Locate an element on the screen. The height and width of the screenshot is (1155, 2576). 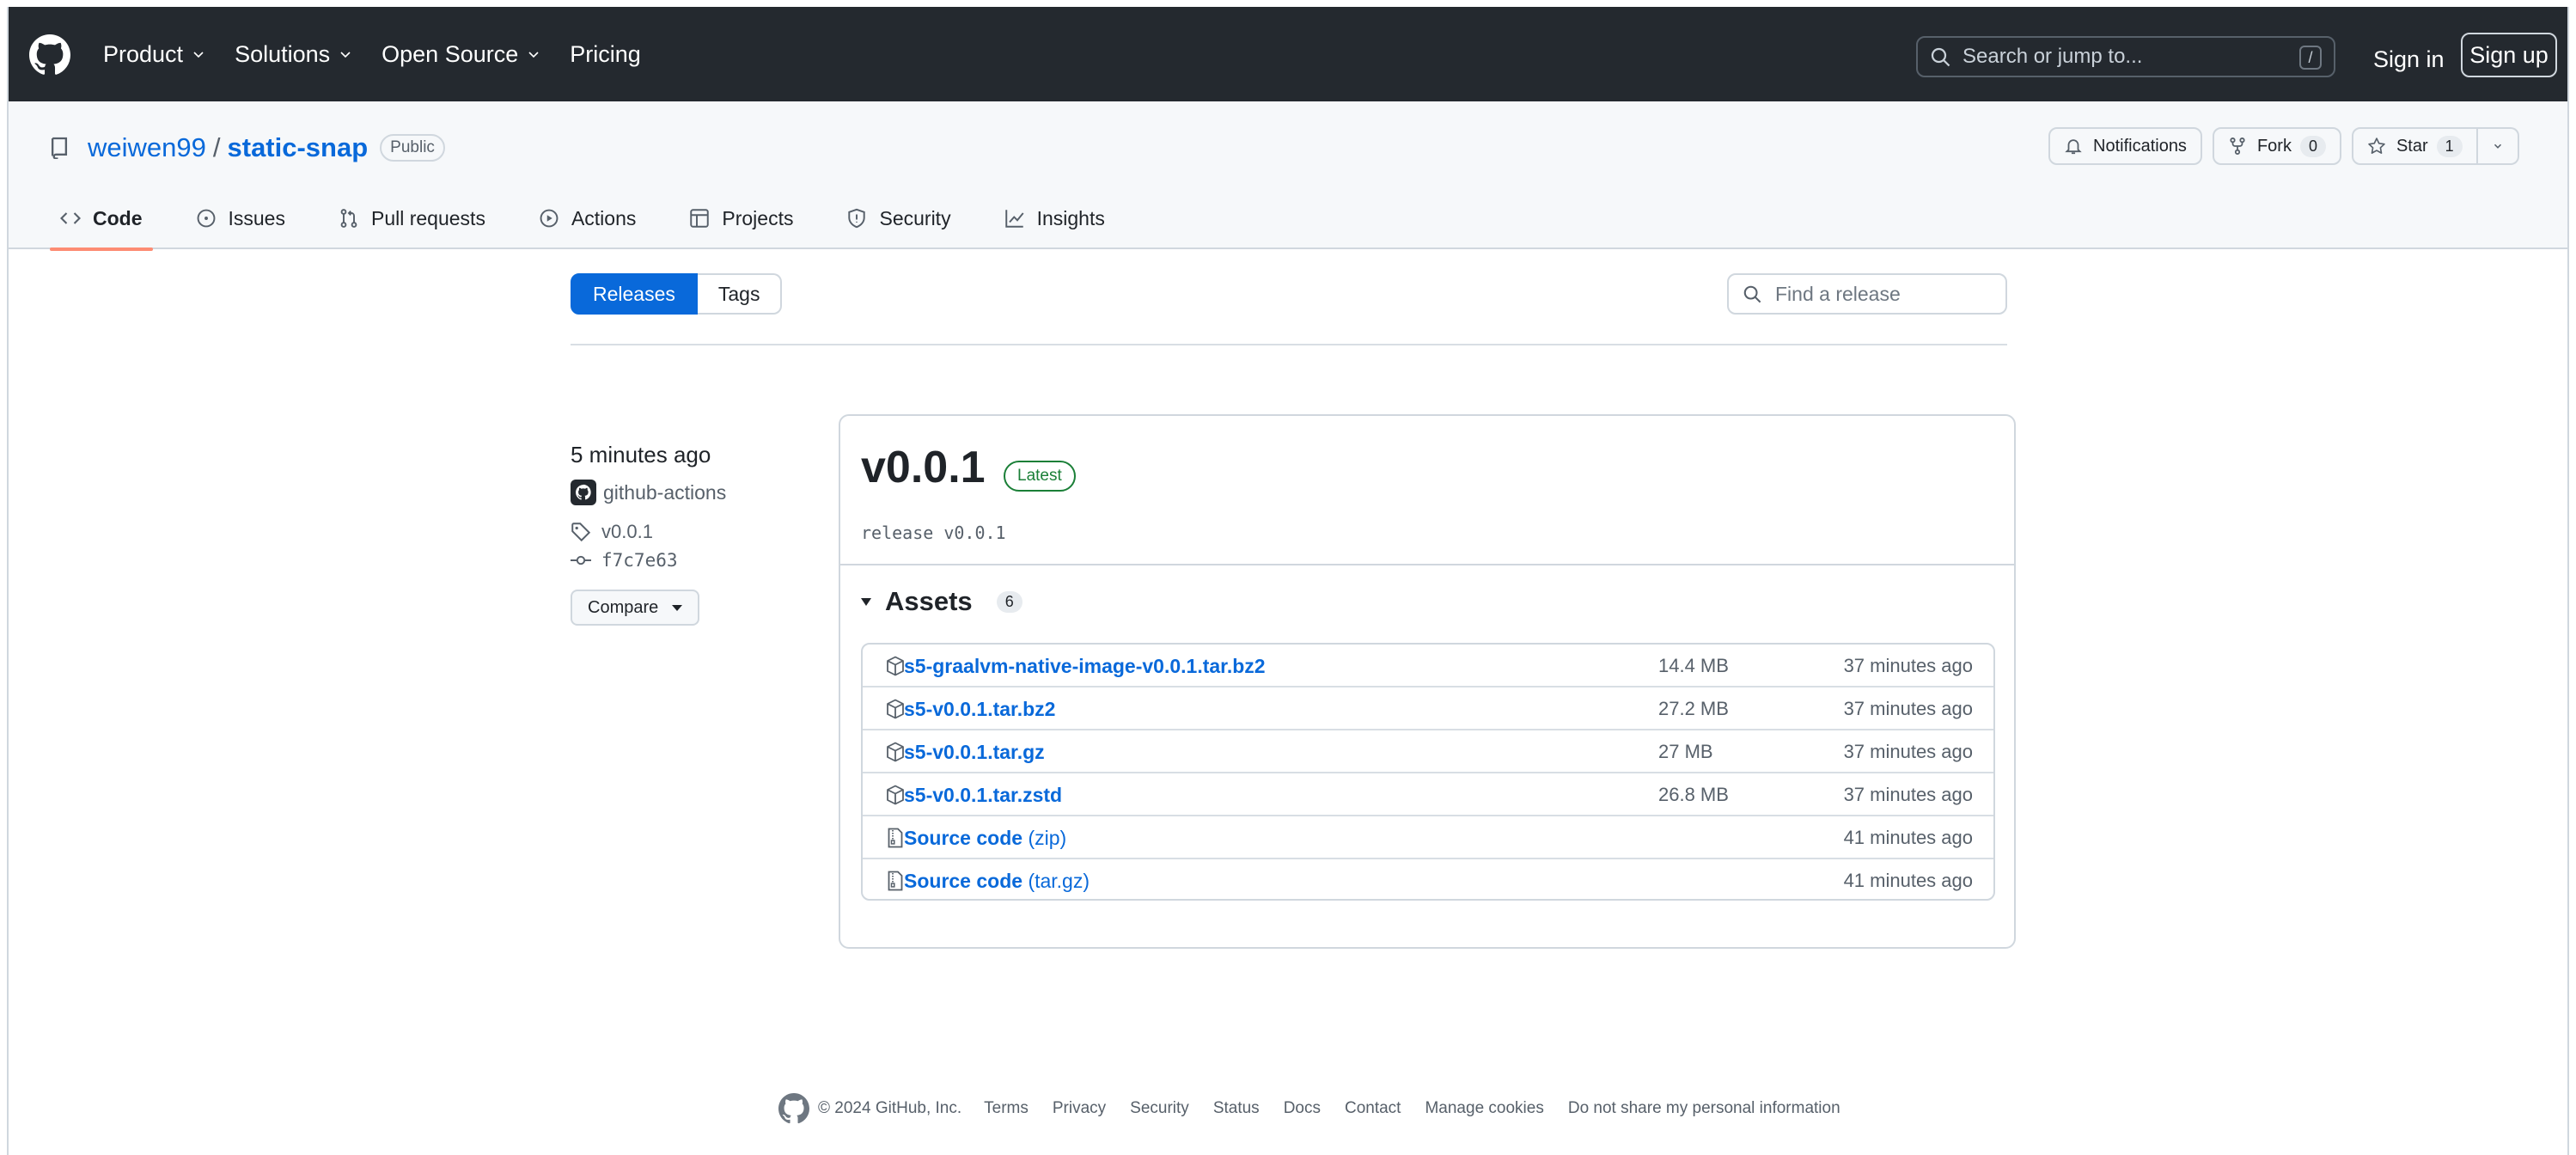
table-icon is located at coordinates (700, 218).